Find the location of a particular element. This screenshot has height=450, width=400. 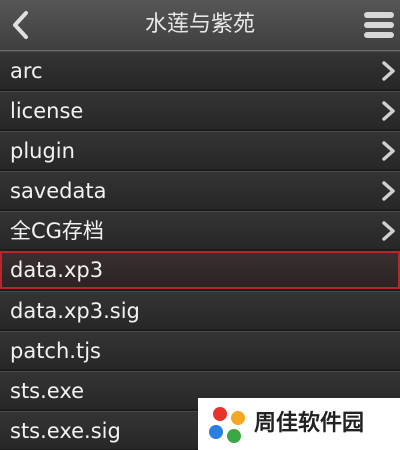

back-button is located at coordinates (22, 25).